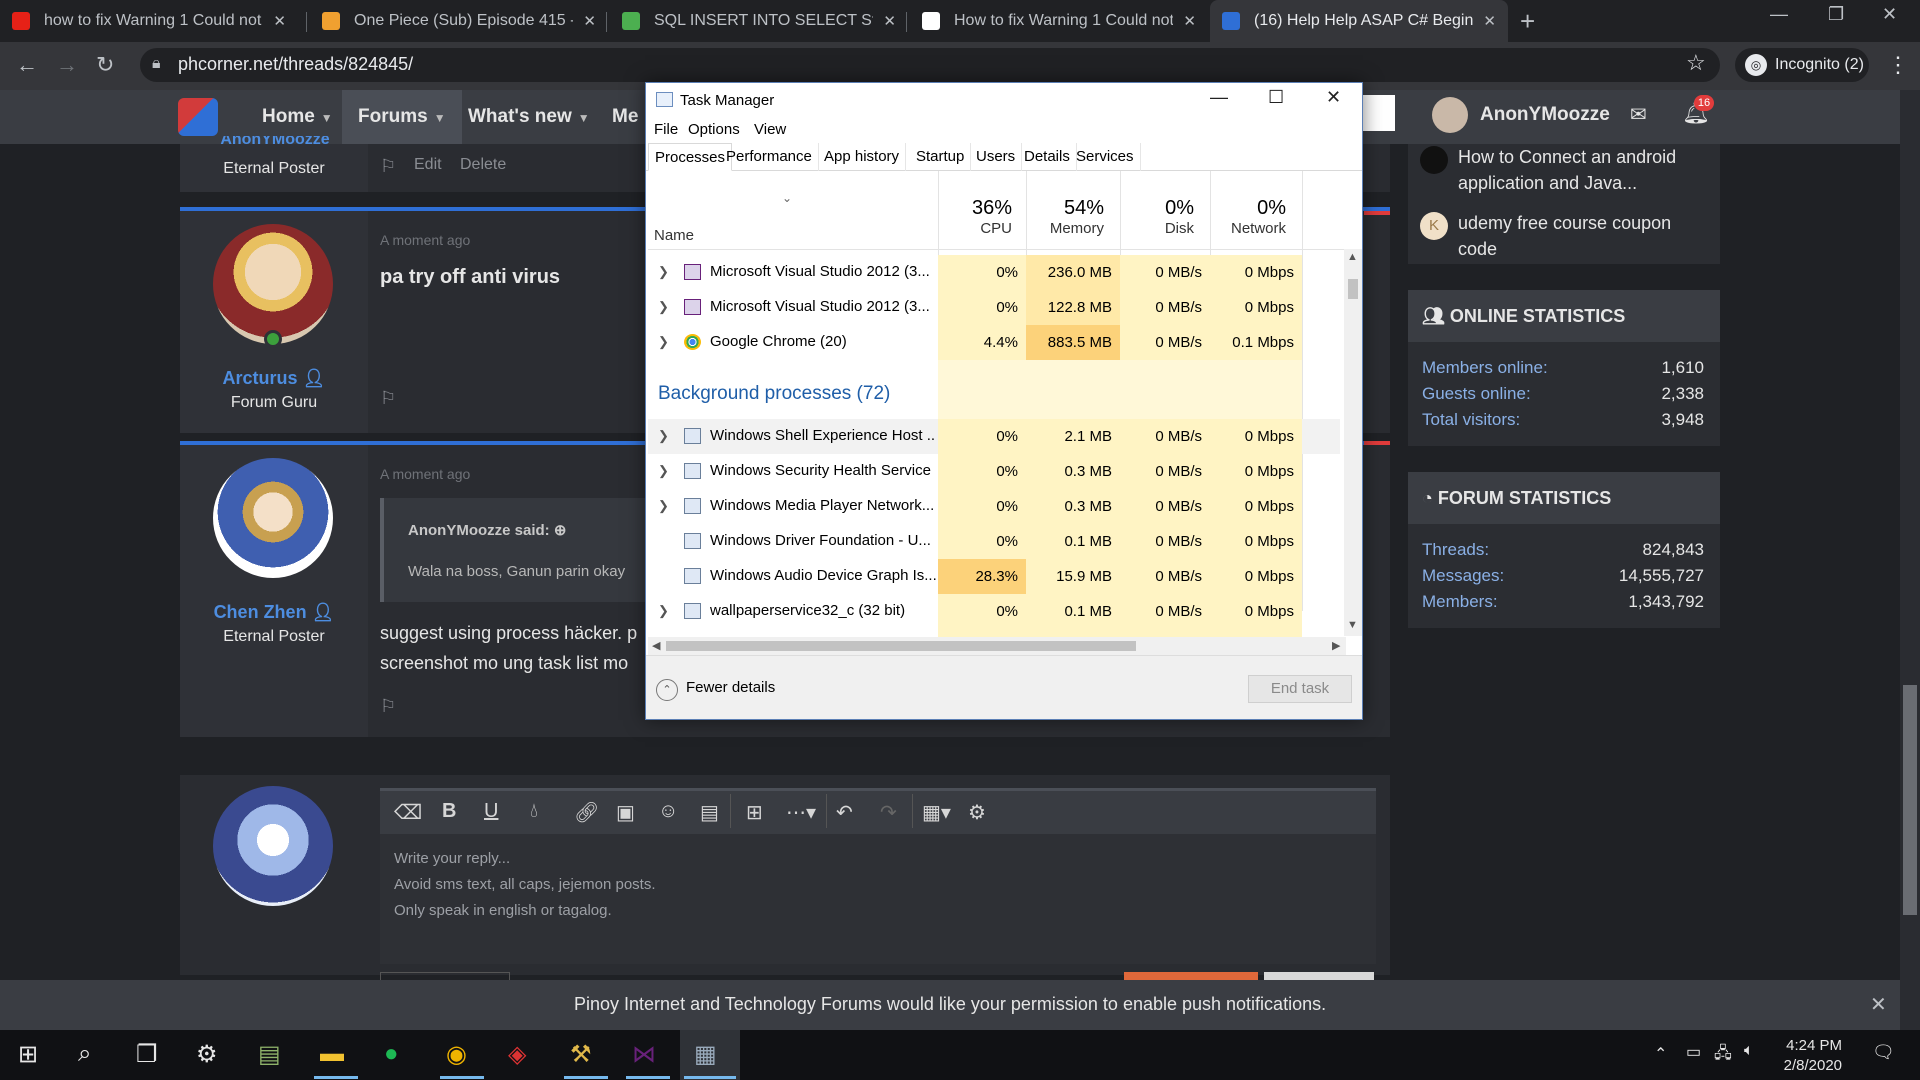 The height and width of the screenshot is (1080, 1920). What do you see at coordinates (1353, 442) in the screenshot?
I see `process-list-scrollbar` at bounding box center [1353, 442].